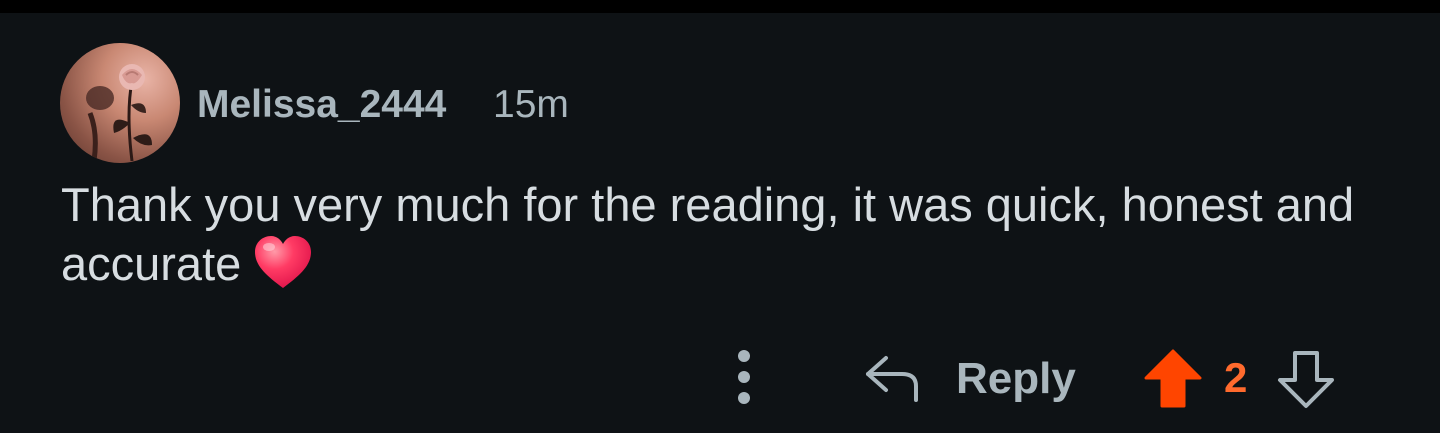  I want to click on vote-count: 2, so click(1236, 377).